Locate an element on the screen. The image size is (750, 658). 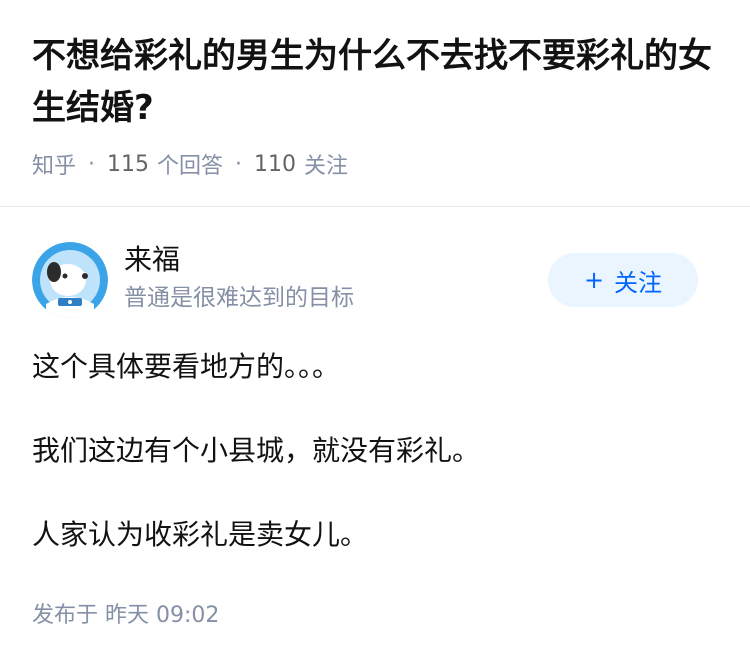
answer-paragraph: 我们这边有个小县城，就没有彩礼。 is located at coordinates (256, 450).